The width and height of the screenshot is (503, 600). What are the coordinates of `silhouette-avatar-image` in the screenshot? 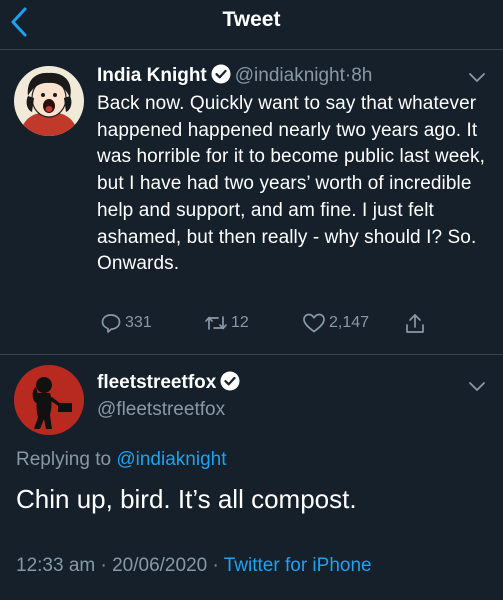 It's located at (49, 400).